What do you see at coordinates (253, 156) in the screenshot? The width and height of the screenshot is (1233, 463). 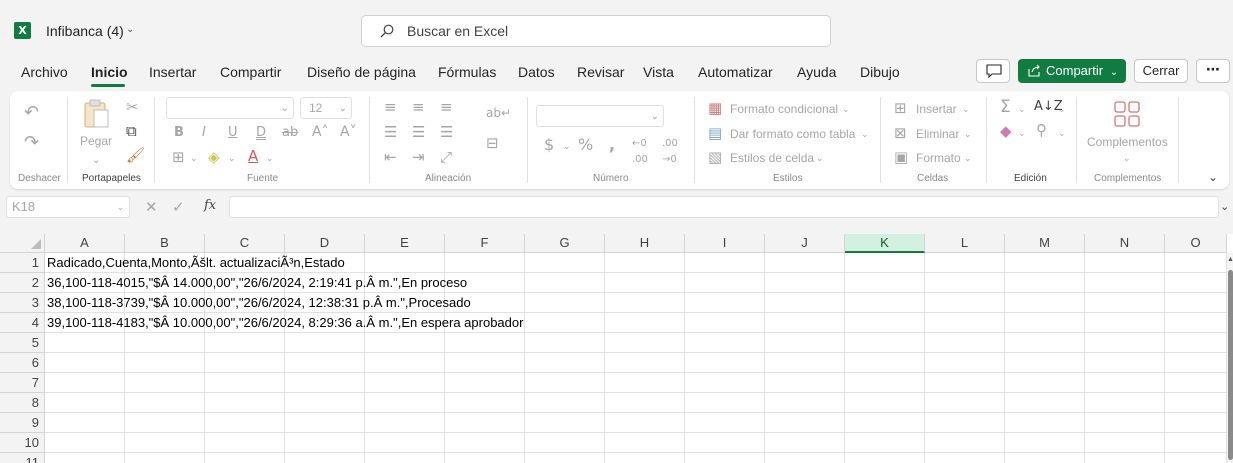 I see `font-color-icon: A` at bounding box center [253, 156].